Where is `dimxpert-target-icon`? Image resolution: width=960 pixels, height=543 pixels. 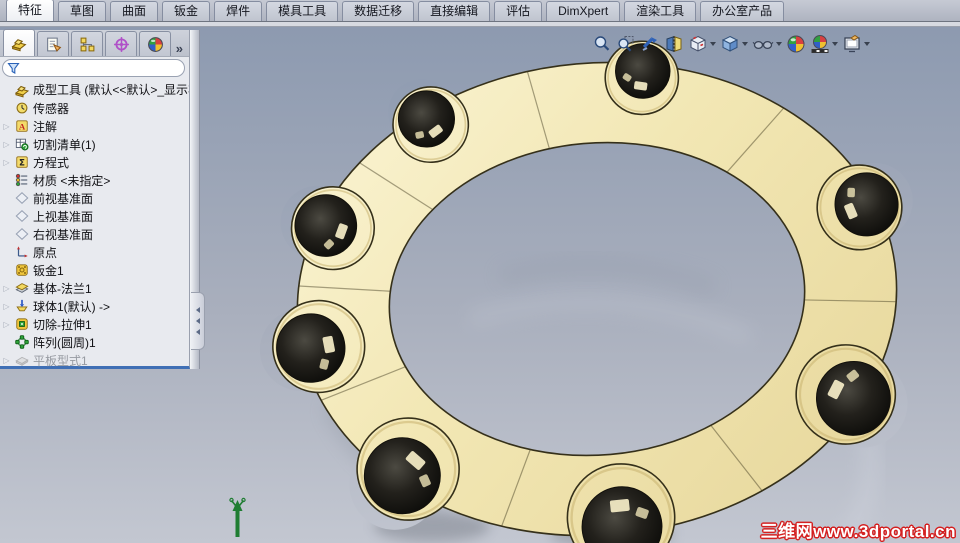 dimxpert-target-icon is located at coordinates (121, 44).